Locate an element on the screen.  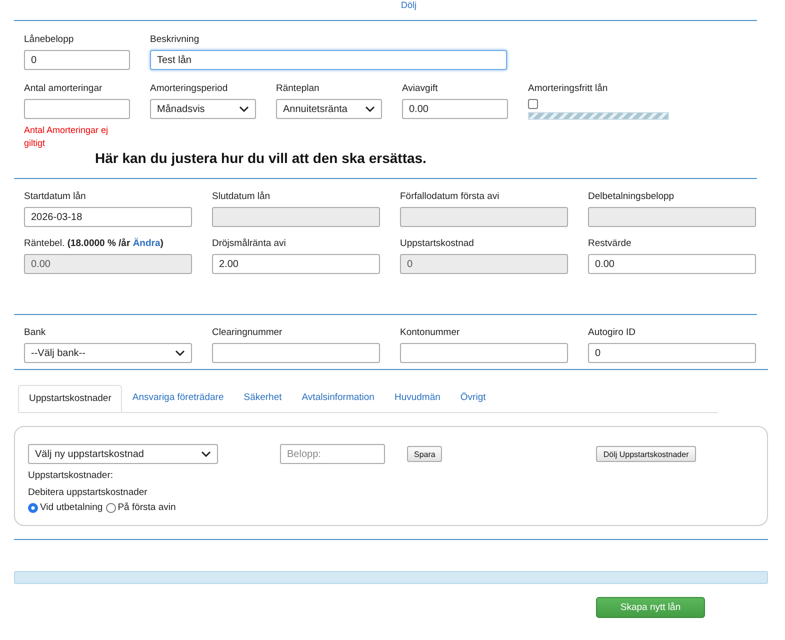
dropdown: Månadsvis is located at coordinates (203, 109).